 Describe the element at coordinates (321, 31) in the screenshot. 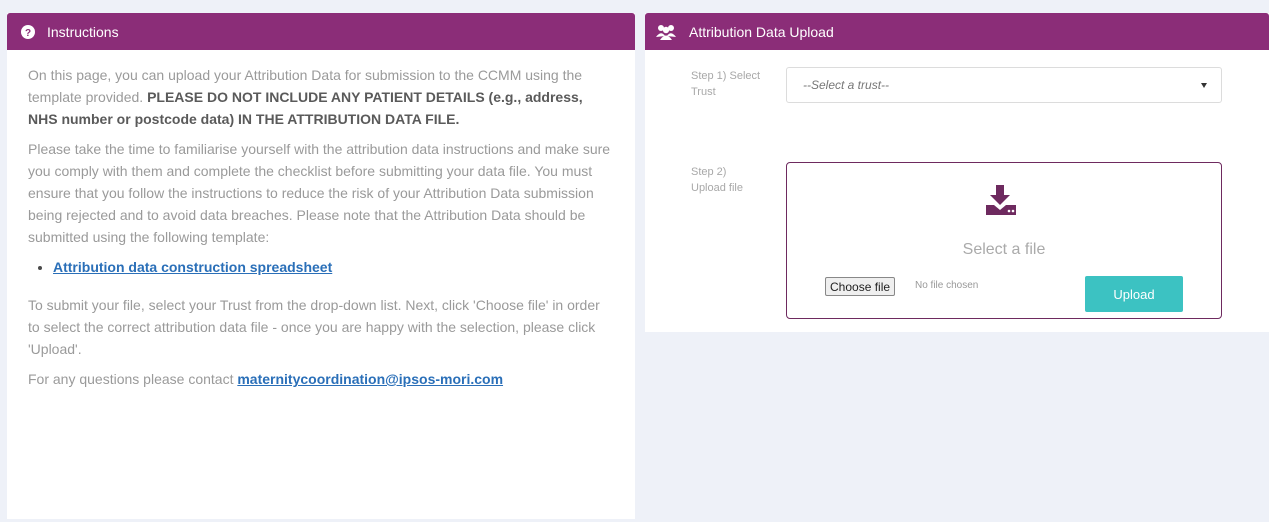

I see `instructions-header: ? Instructions` at that location.